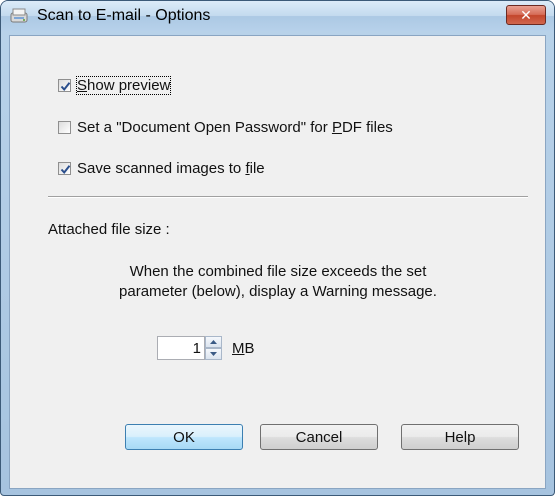 This screenshot has width=557, height=498. I want to click on window-title: Scan to E-mail - Options, so click(124, 15).